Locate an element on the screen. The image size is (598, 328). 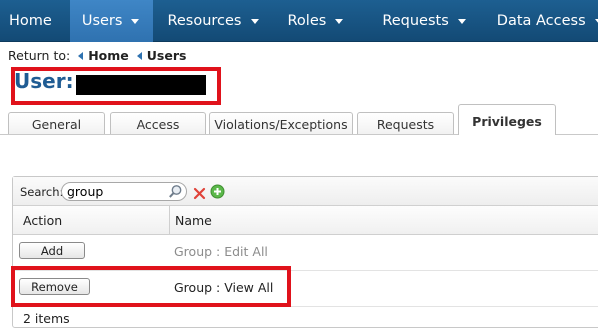
breadcrumb: Return to: Home Users is located at coordinates (97, 55).